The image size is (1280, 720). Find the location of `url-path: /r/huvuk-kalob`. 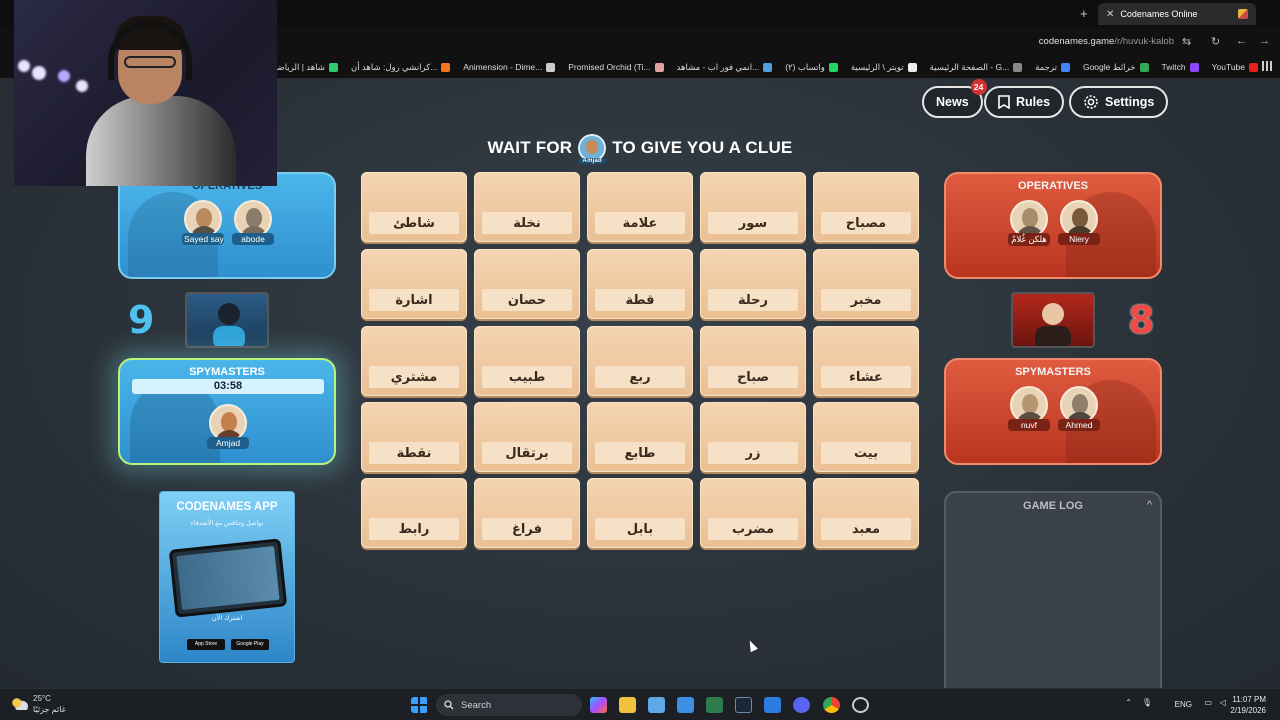

url-path: /r/huvuk-kalob is located at coordinates (1144, 41).